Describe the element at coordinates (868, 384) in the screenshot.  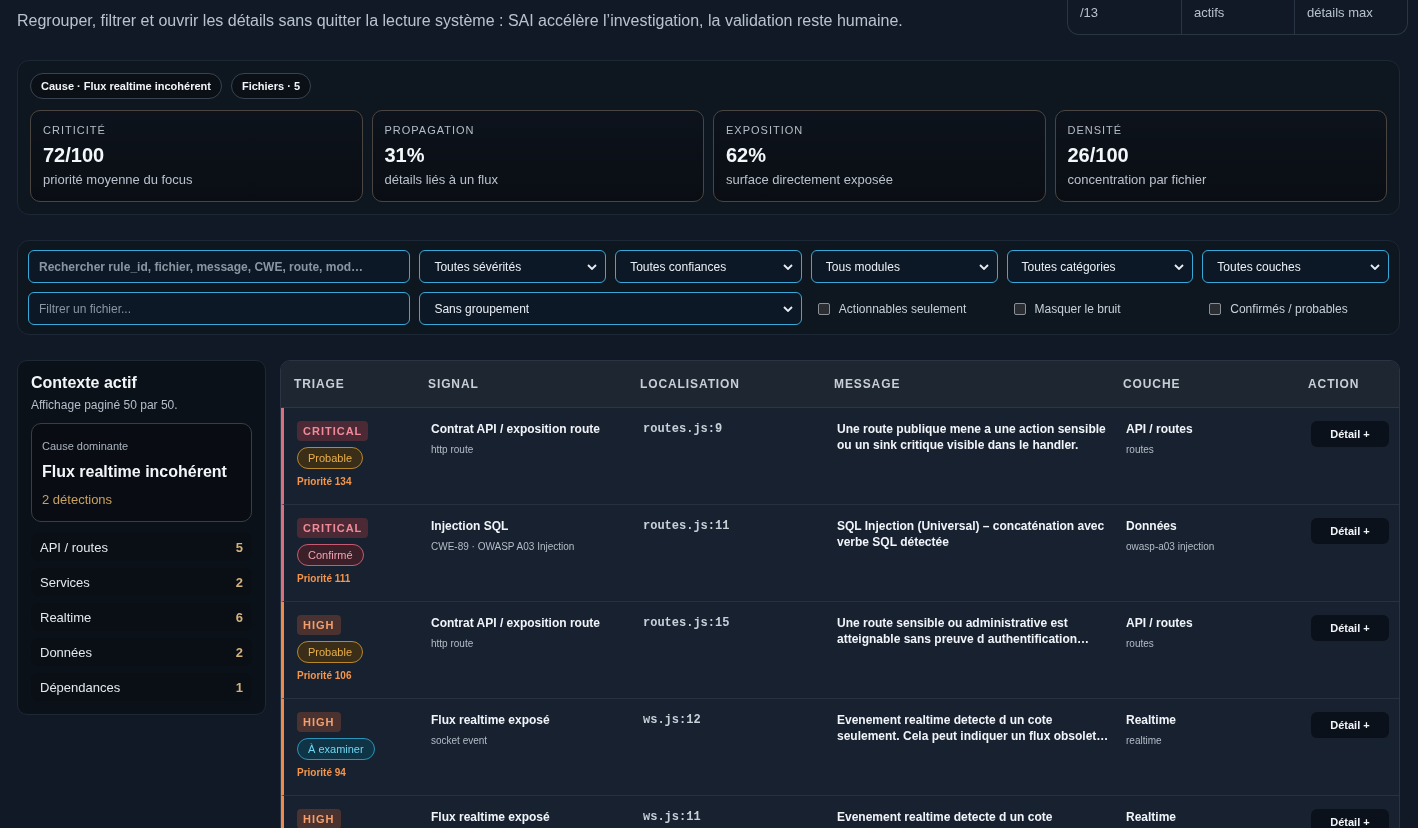
I see `column-header: MESSAGE` at that location.